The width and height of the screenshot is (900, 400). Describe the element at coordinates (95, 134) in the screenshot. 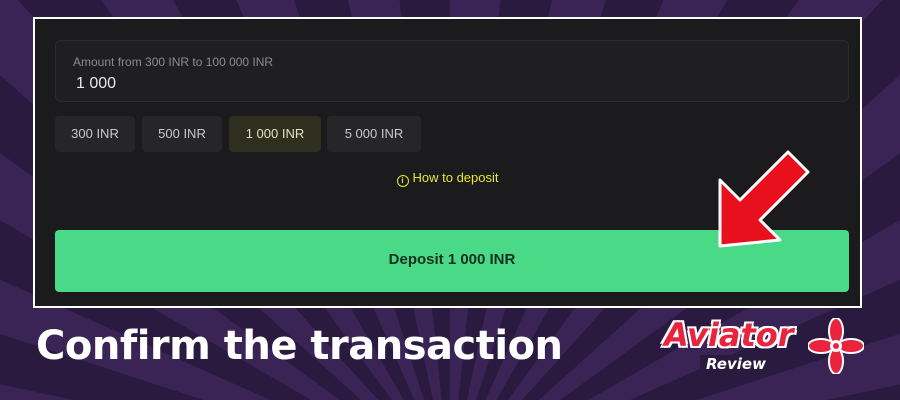

I see `preset-300-button: 300 INR` at that location.